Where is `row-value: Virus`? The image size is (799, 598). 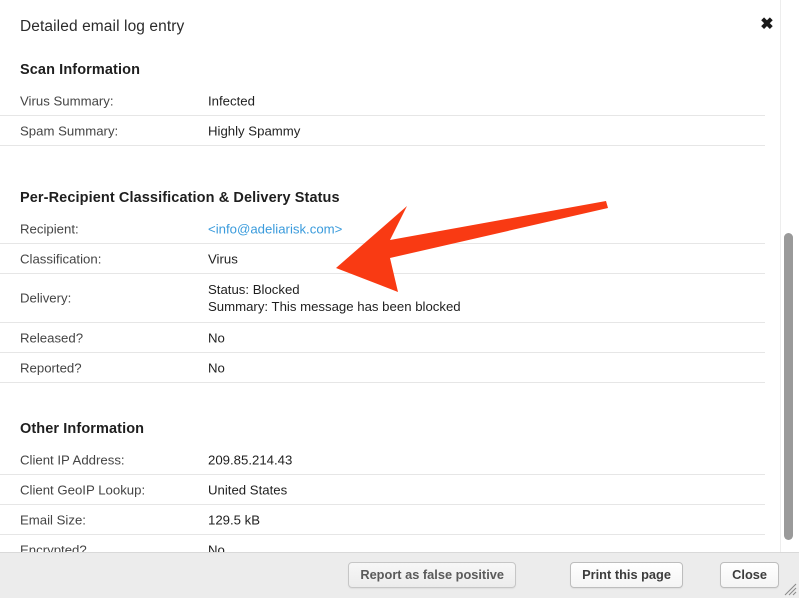
row-value: Virus is located at coordinates (223, 258).